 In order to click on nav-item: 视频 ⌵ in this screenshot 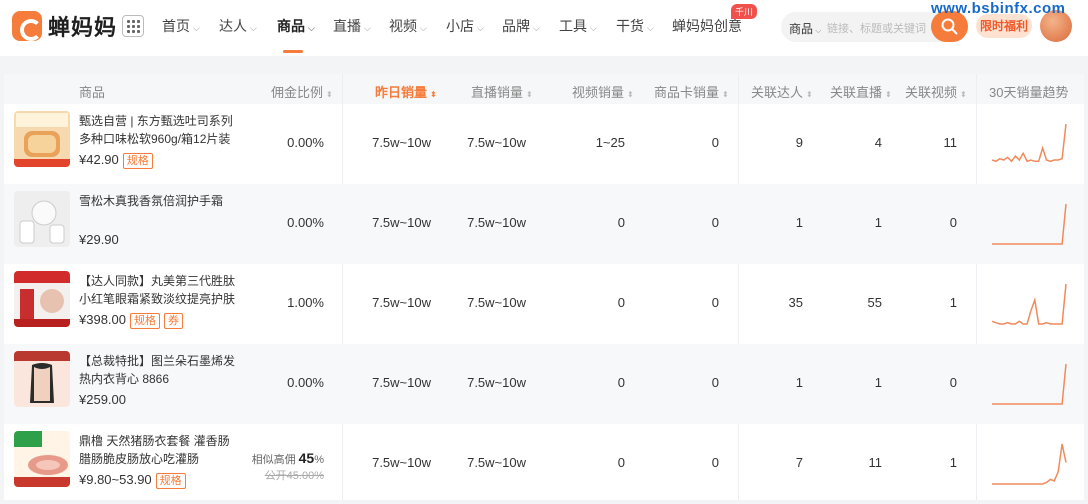, I will do `click(408, 26)`.